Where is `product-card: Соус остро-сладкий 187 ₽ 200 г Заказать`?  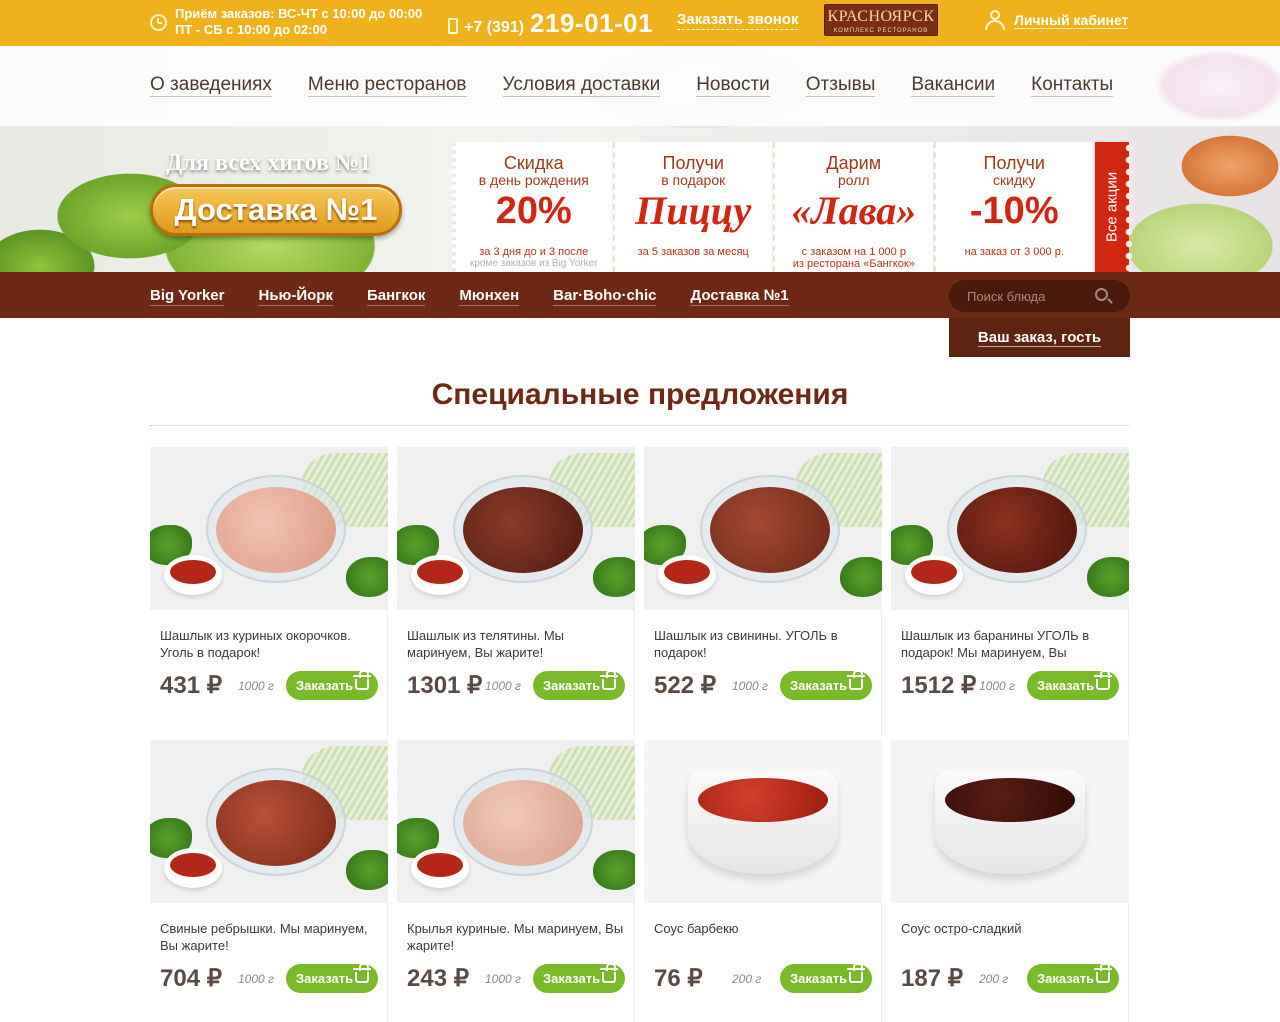 product-card: Соус остро-сладкий 187 ₽ 200 г Заказать is located at coordinates (1010, 881).